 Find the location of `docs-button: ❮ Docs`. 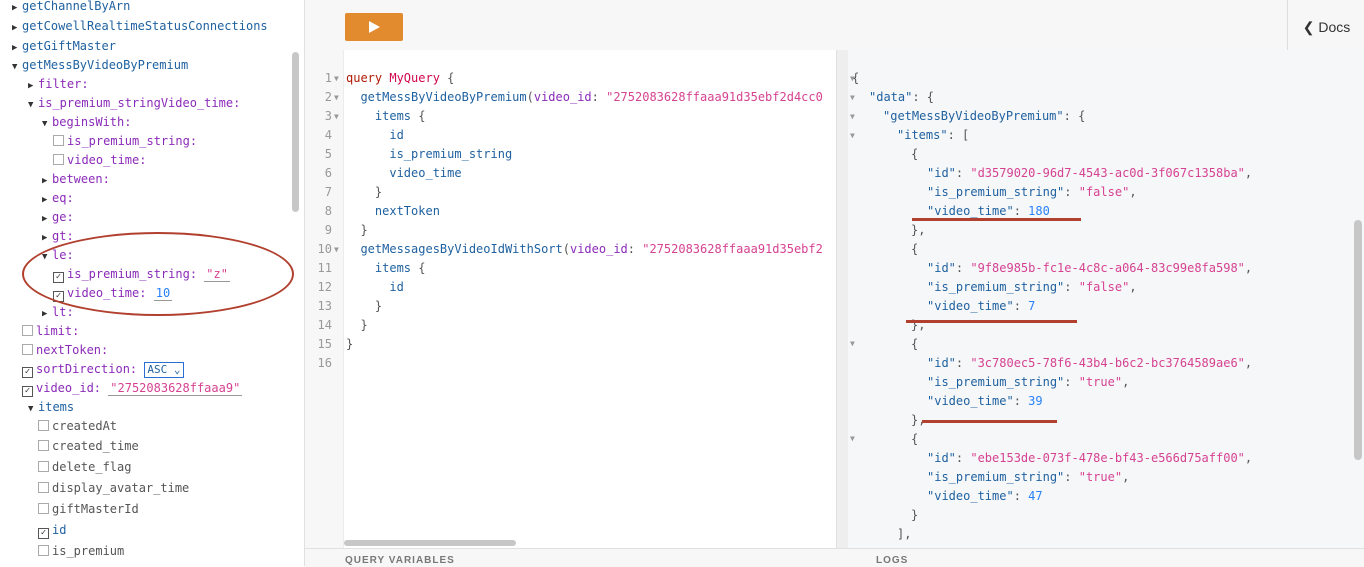

docs-button: ❮ Docs is located at coordinates (1325, 25).